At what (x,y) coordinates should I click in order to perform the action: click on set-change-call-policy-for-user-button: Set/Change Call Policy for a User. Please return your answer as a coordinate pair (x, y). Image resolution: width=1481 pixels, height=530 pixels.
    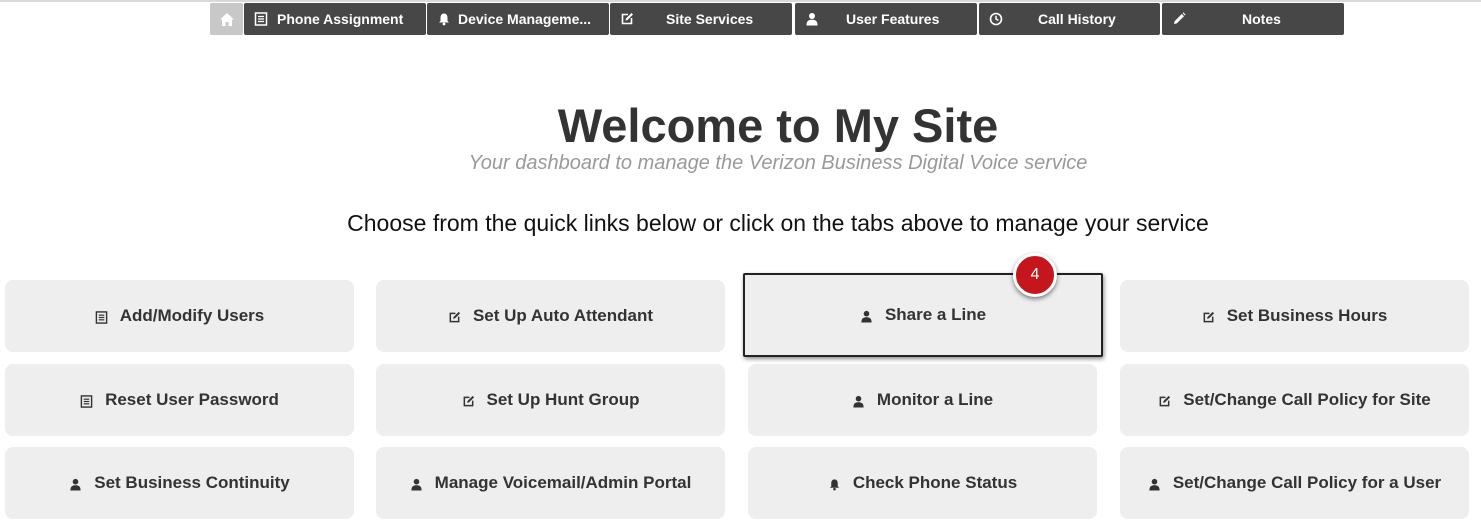
    Looking at the image, I should click on (1294, 483).